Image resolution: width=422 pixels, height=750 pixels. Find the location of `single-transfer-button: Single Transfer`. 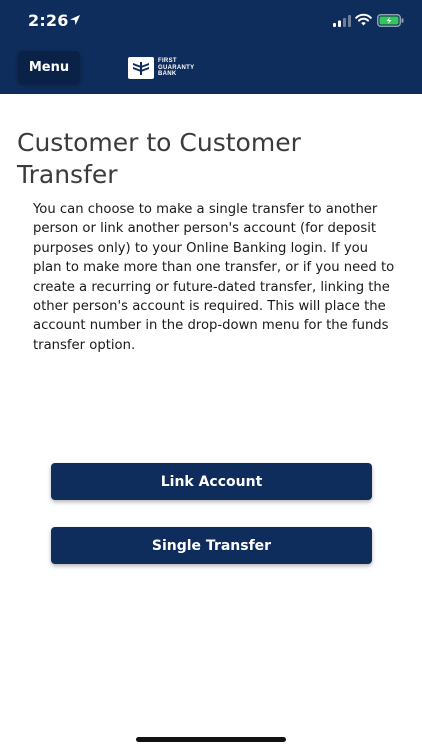

single-transfer-button: Single Transfer is located at coordinates (211, 545).